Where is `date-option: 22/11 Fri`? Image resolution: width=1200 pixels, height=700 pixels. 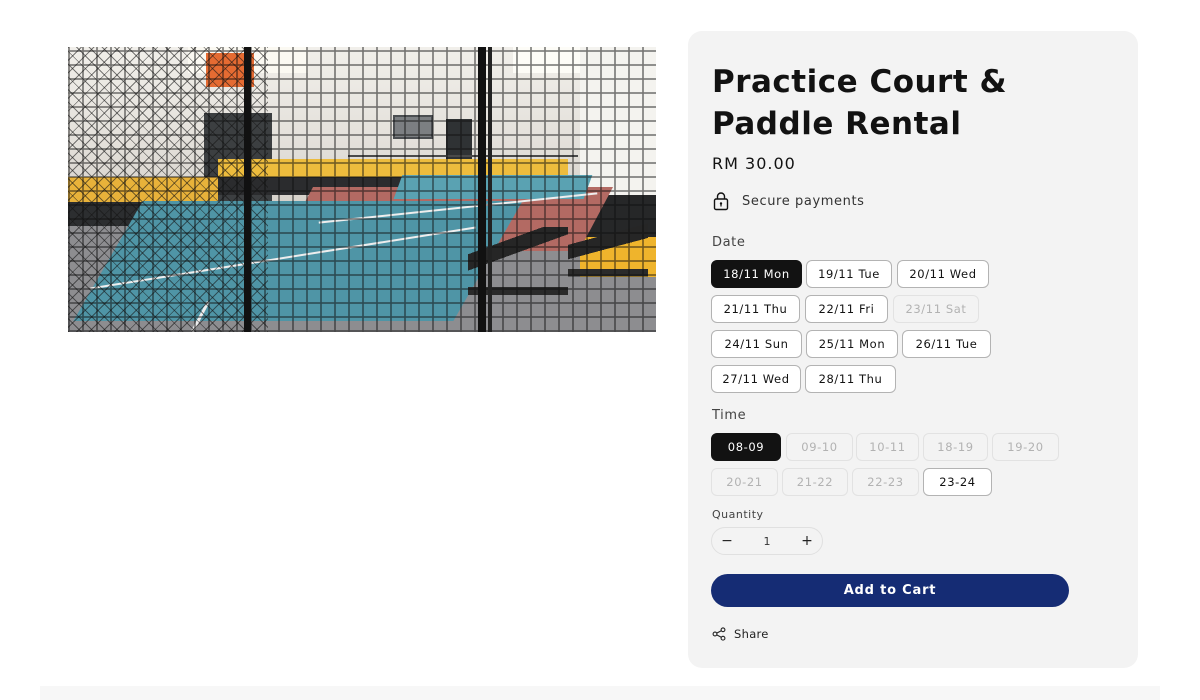 date-option: 22/11 Fri is located at coordinates (846, 309).